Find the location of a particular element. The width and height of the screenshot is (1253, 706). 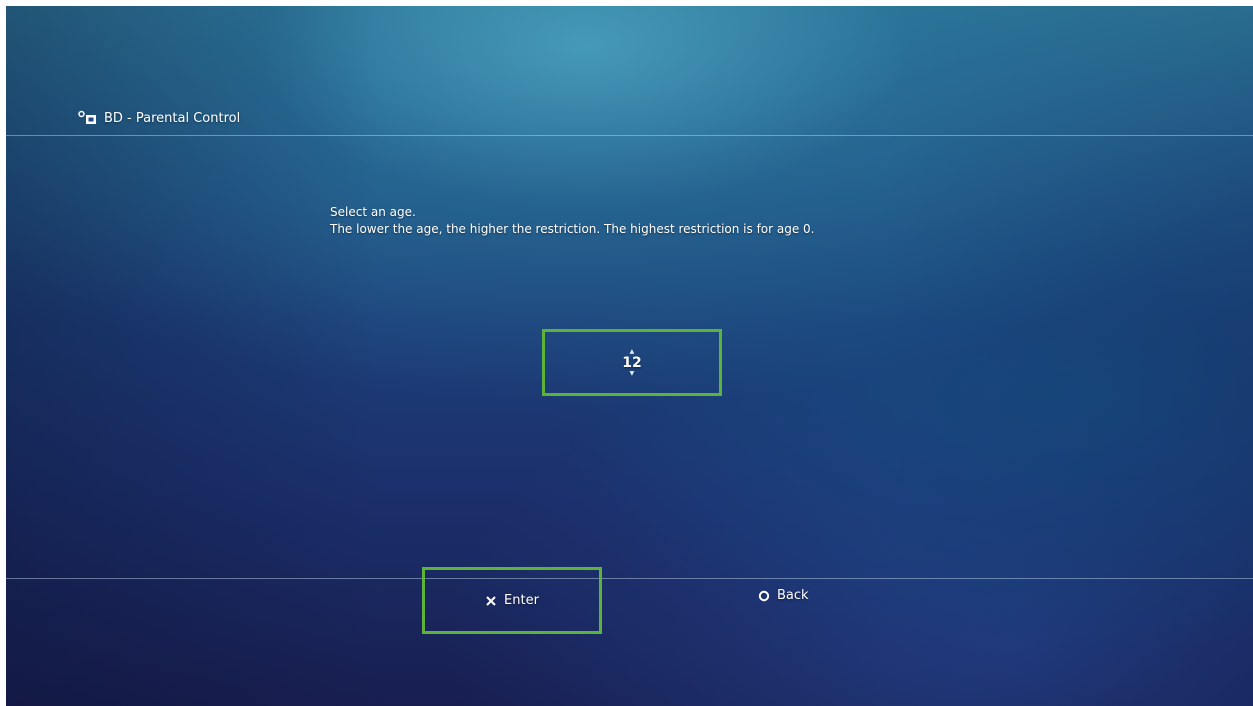

instruction-line-1: Select an age. is located at coordinates (373, 212).